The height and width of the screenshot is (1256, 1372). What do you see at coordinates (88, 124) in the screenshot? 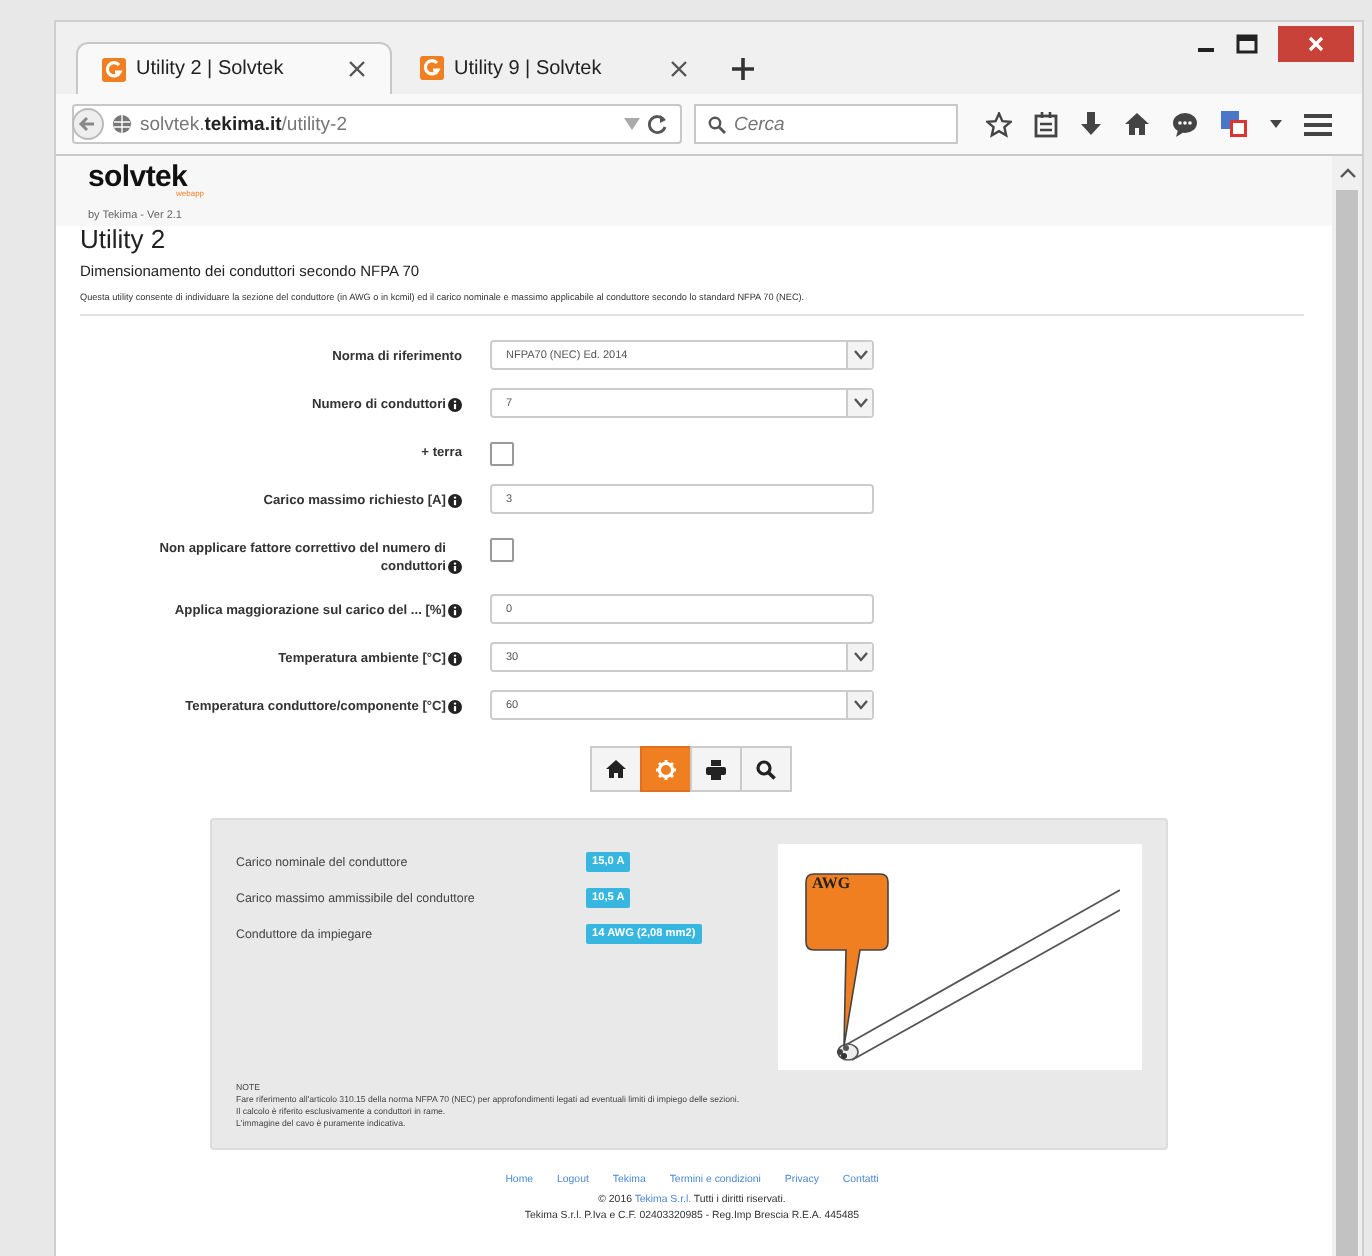
I see `back-icon` at bounding box center [88, 124].